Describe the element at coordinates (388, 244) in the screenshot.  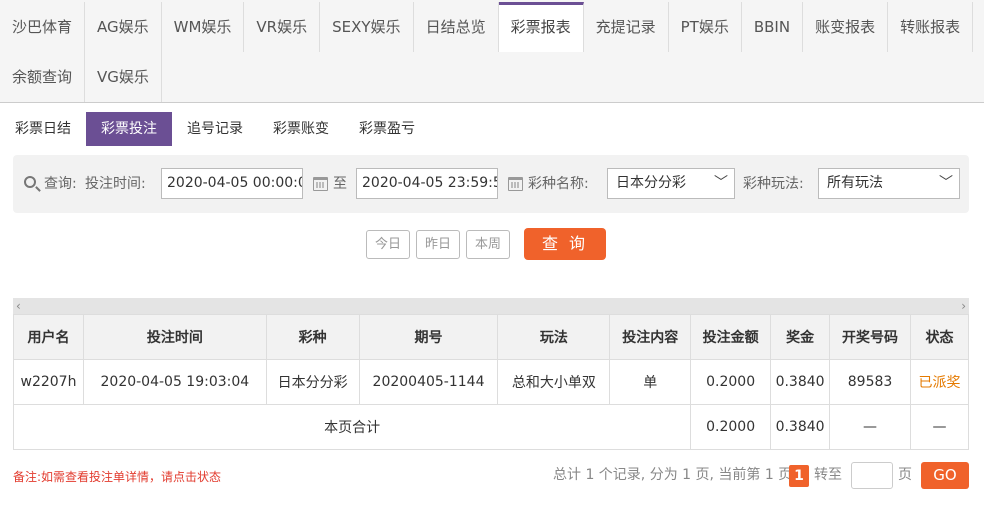
I see `today-button: 今日` at that location.